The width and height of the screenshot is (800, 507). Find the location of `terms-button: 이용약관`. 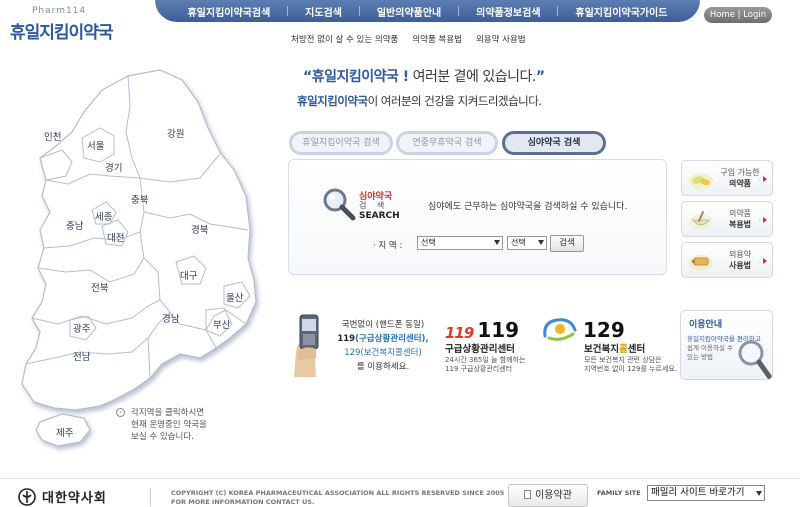

terms-button: 이용약관 is located at coordinates (548, 495).